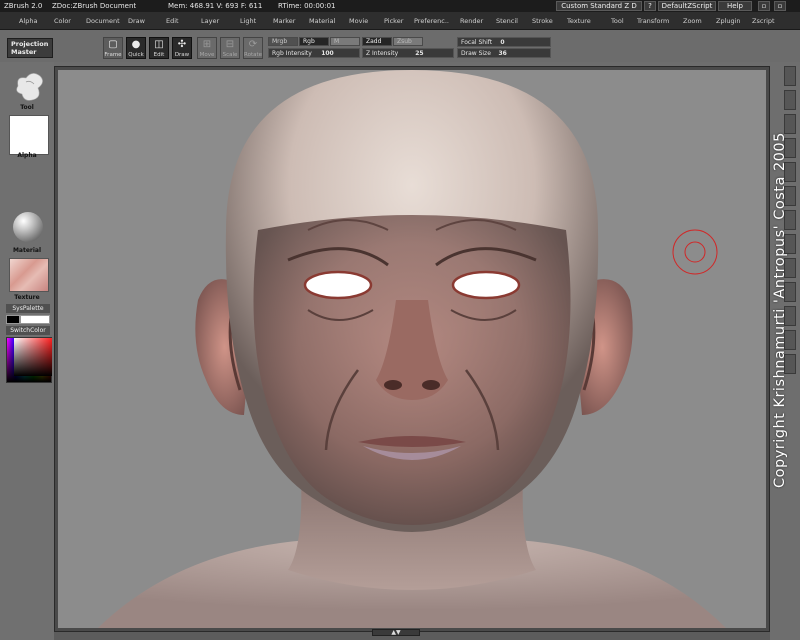  What do you see at coordinates (28, 227) in the screenshot?
I see `material-sphere-thumbnail` at bounding box center [28, 227].